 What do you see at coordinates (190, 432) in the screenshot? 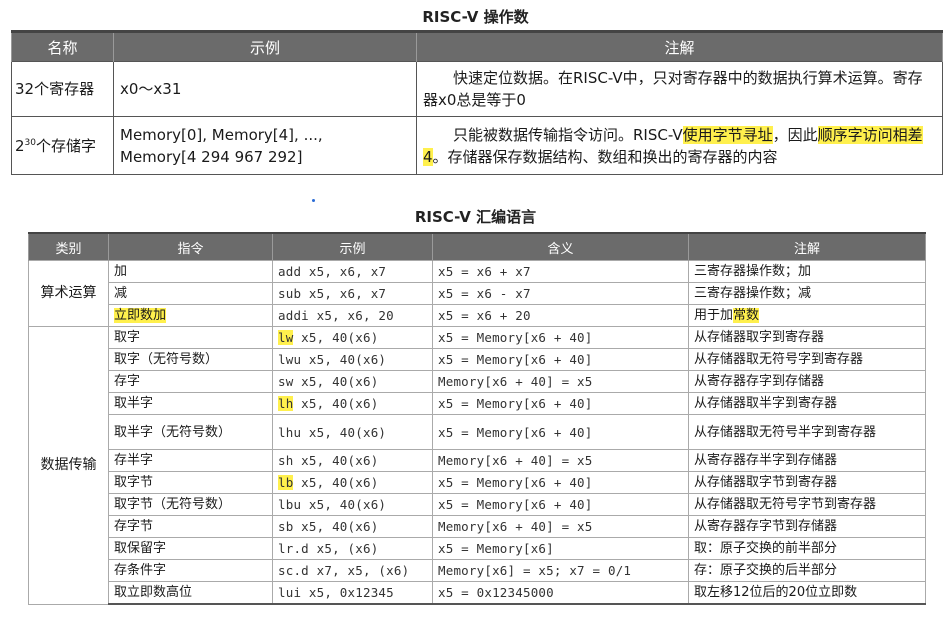
I see `instr-cell: 取半字（无符号数）` at bounding box center [190, 432].